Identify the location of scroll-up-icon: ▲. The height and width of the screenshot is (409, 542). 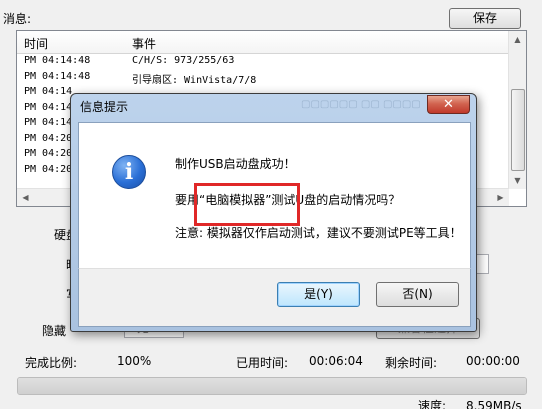
(517, 39).